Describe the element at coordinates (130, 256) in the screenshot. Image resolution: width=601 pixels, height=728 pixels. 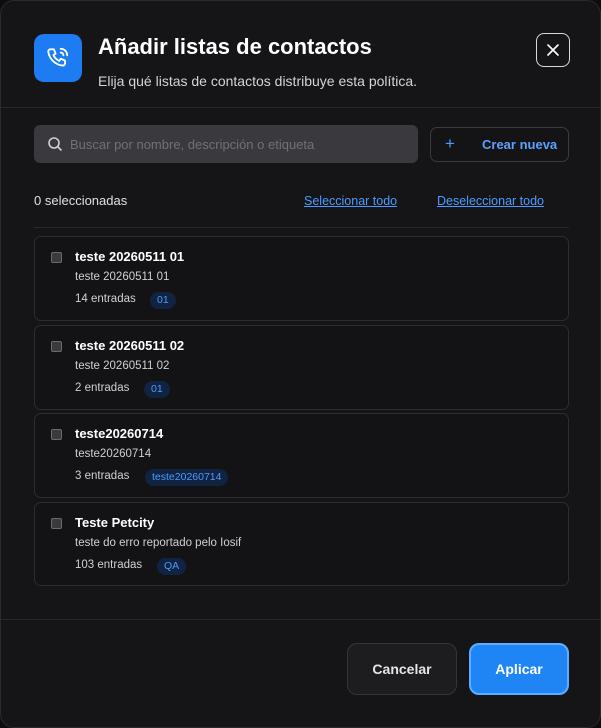
I see `list-name: teste 20260511 01` at that location.